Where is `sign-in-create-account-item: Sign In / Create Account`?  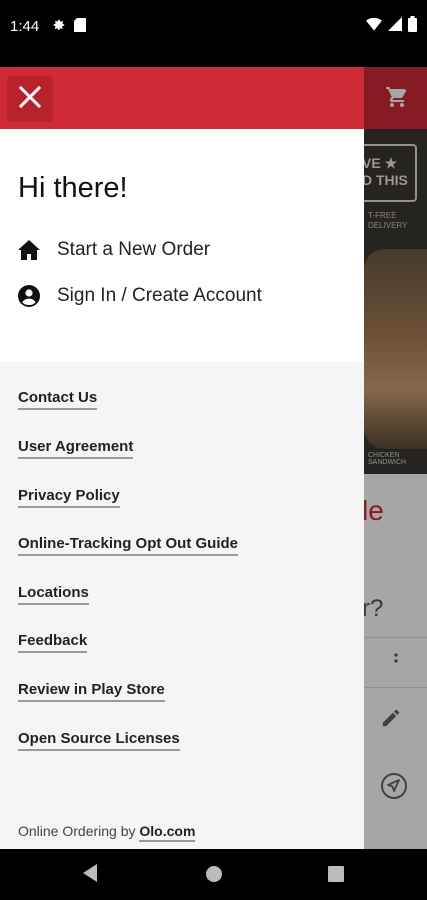
sign-in-create-account-item: Sign In / Create Account is located at coordinates (140, 296).